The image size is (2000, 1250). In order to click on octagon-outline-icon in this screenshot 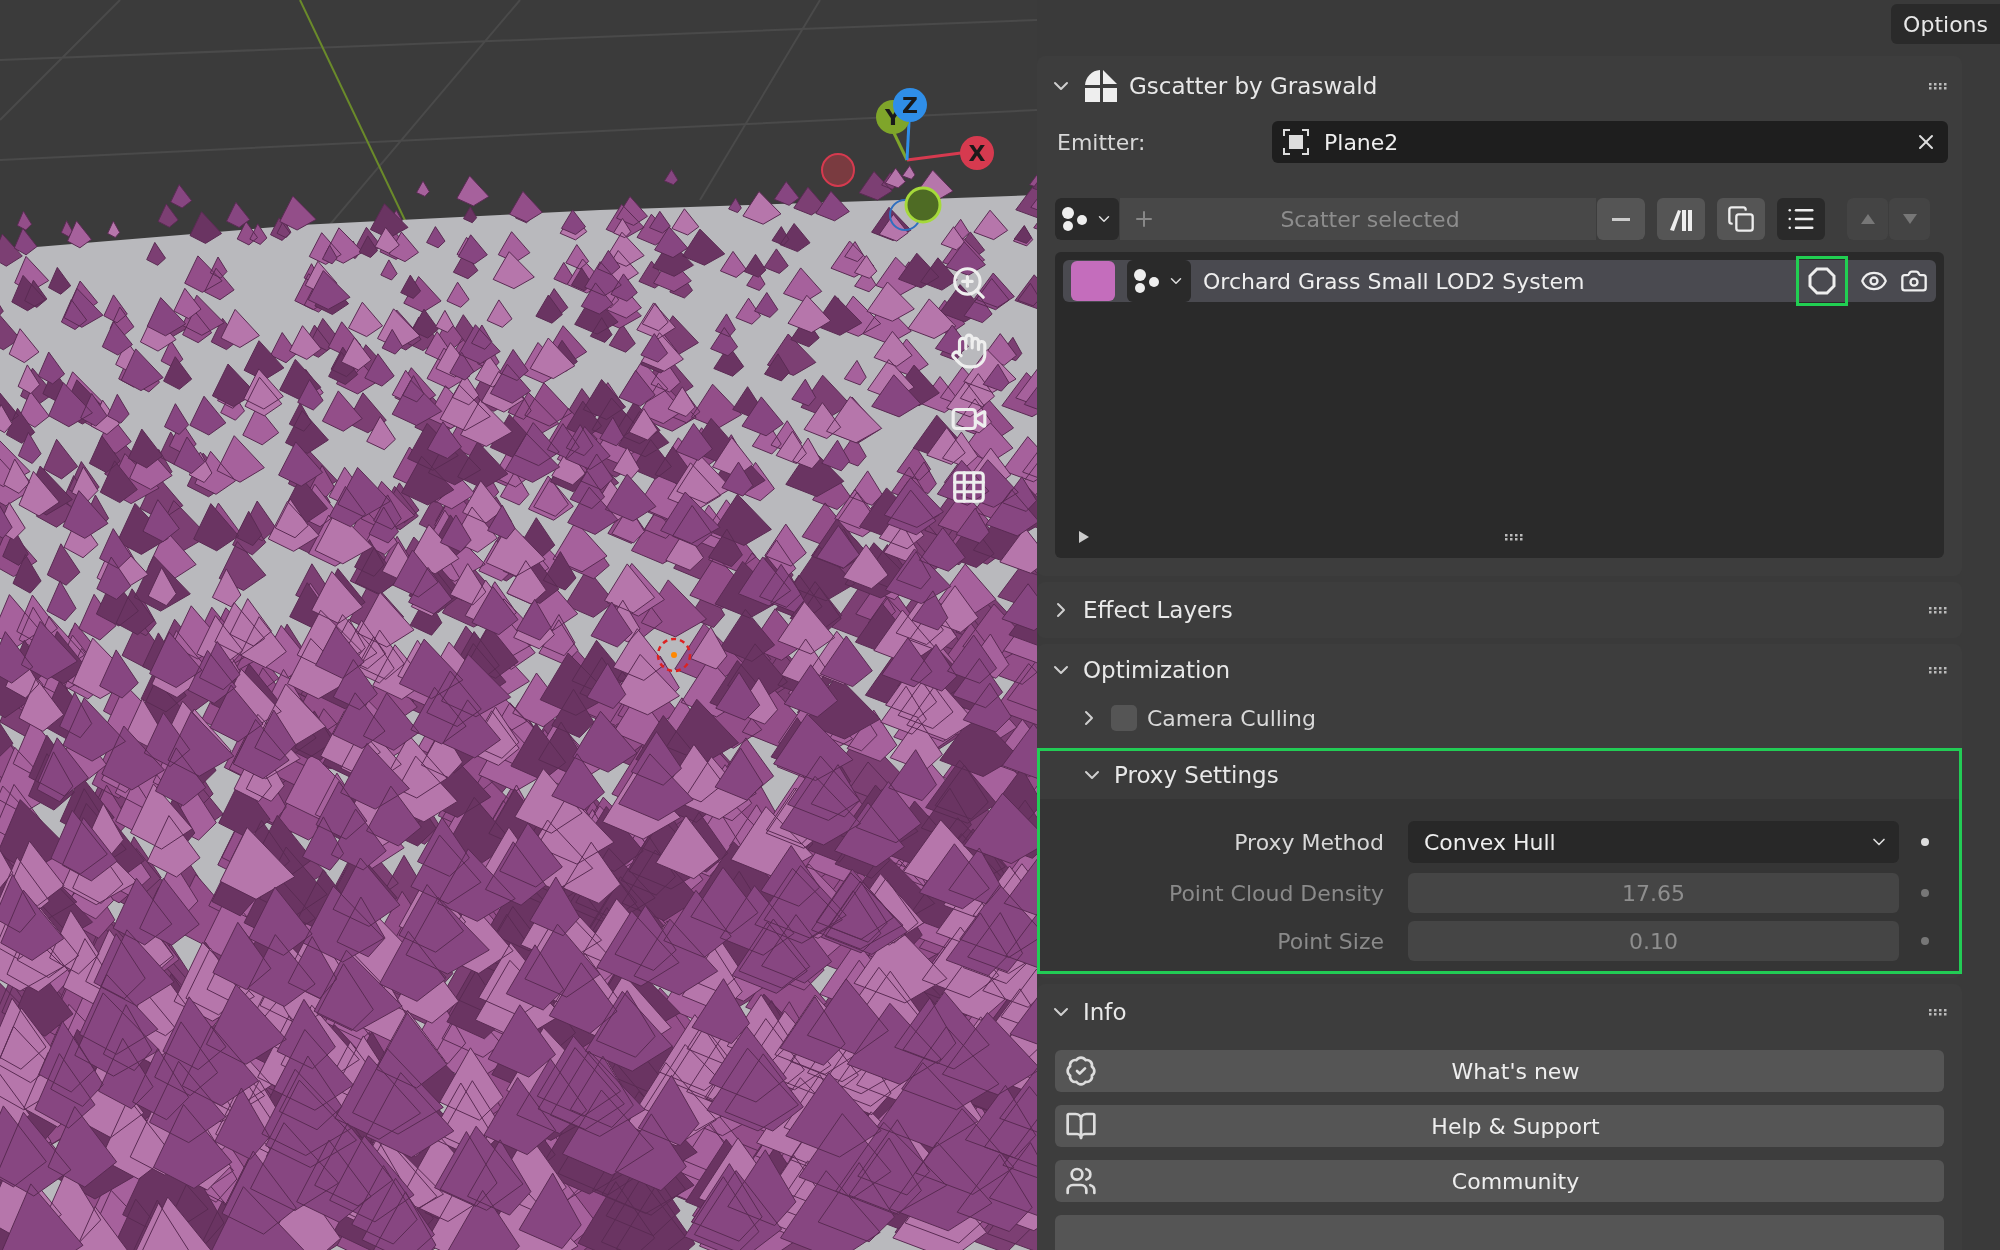, I will do `click(1822, 281)`.